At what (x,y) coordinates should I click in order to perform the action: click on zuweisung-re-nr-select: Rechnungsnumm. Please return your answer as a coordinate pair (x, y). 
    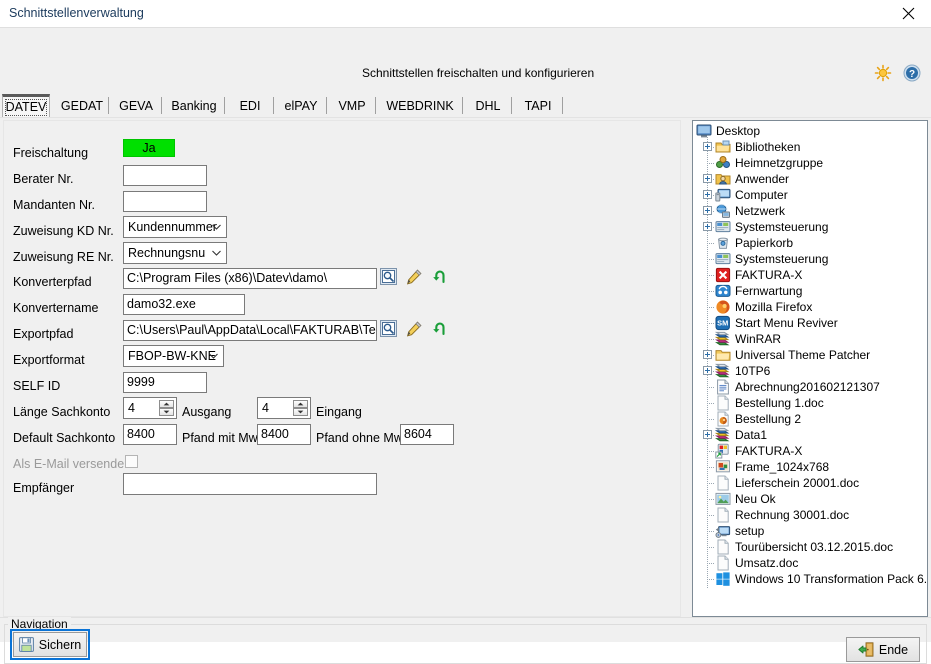
    Looking at the image, I should click on (175, 253).